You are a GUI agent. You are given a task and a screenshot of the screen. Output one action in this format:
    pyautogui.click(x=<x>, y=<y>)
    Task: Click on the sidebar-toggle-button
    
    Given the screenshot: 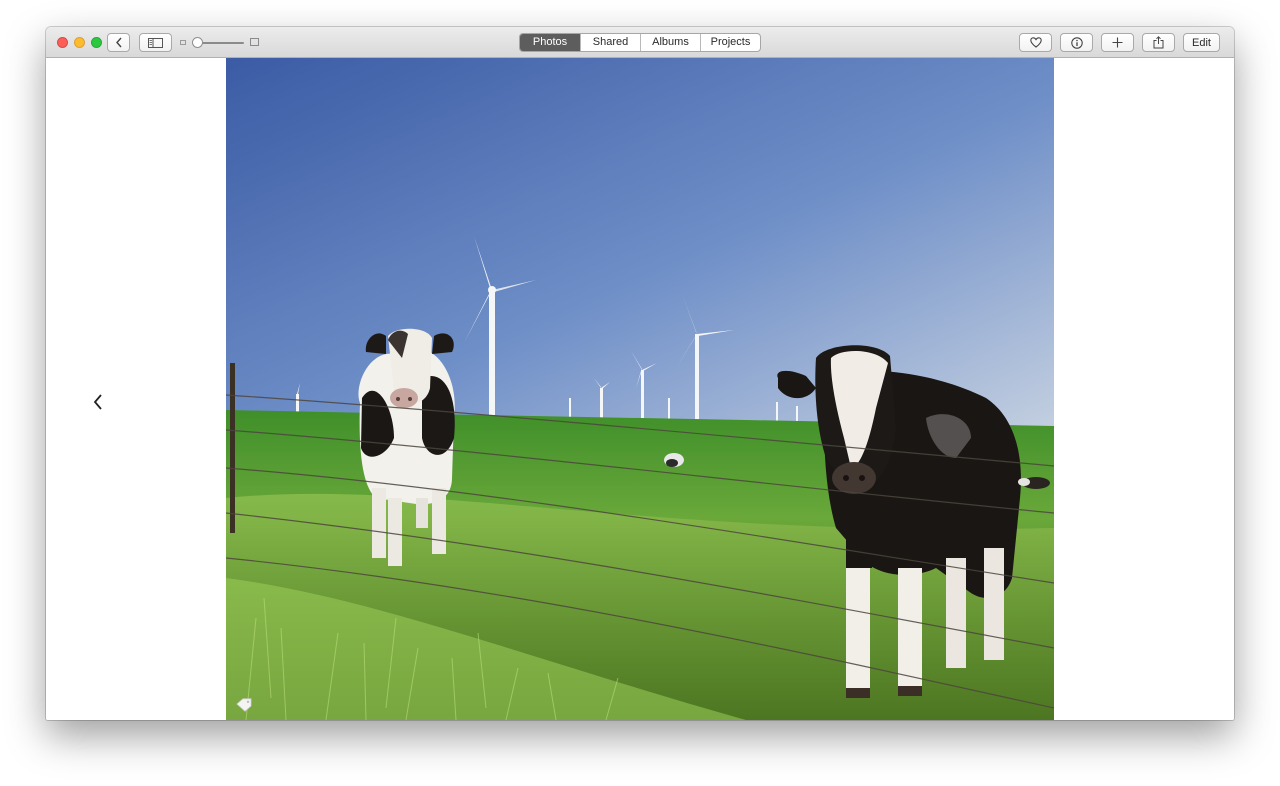 What is the action you would take?
    pyautogui.click(x=155, y=42)
    